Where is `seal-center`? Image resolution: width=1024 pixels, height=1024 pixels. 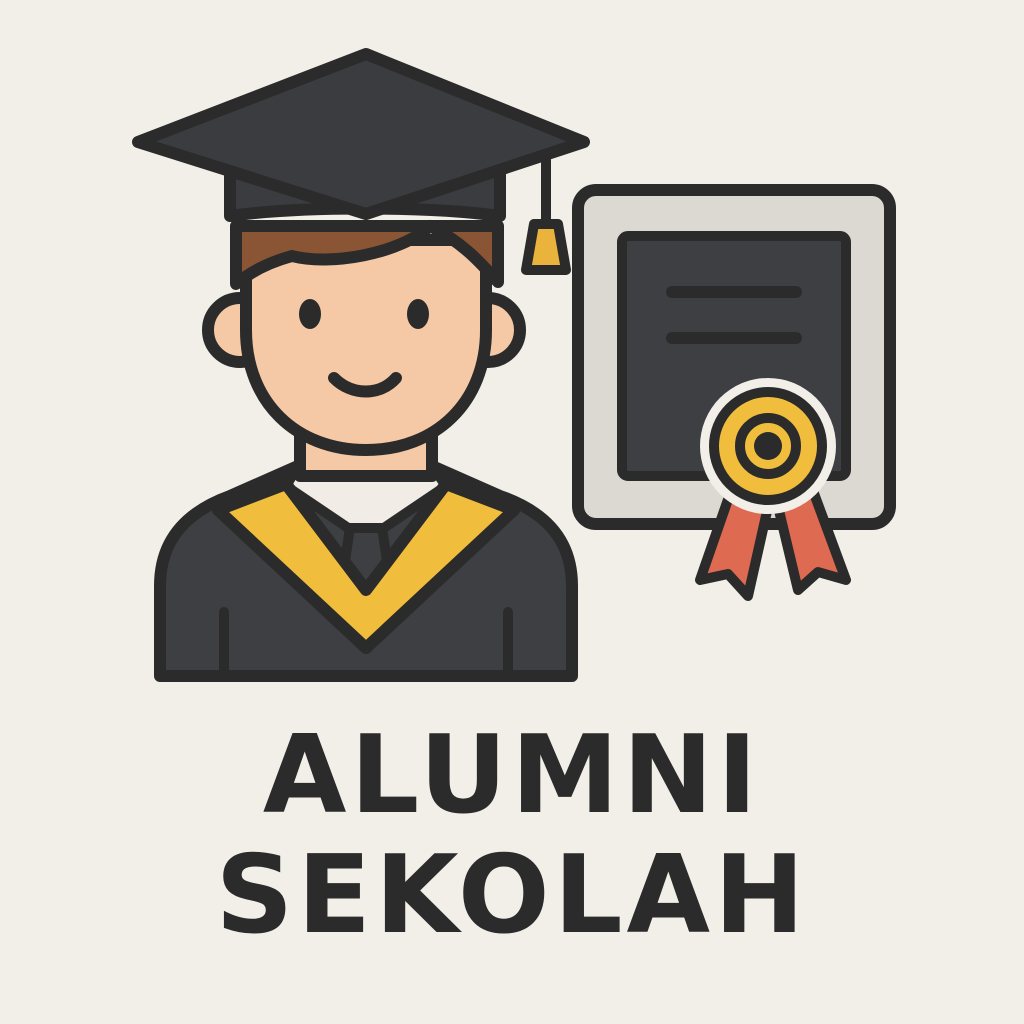
seal-center is located at coordinates (768, 446).